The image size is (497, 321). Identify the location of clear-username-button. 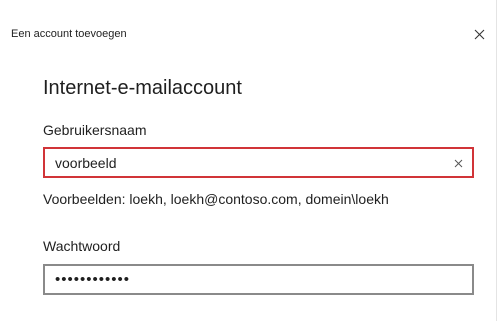
(458, 163).